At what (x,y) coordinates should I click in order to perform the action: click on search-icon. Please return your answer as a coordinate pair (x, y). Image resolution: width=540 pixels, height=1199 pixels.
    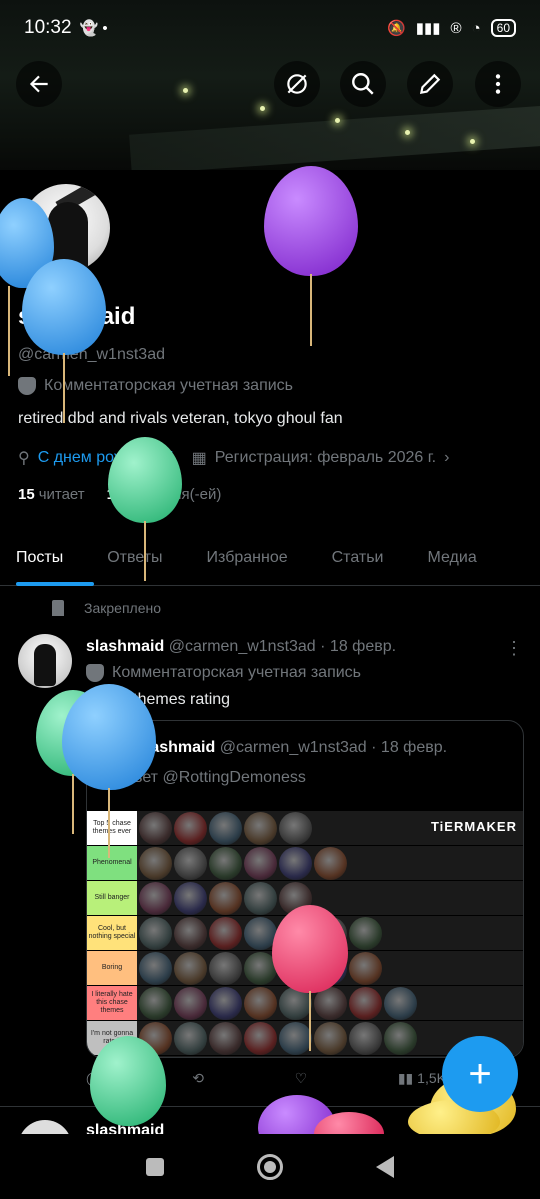
    Looking at the image, I should click on (363, 84).